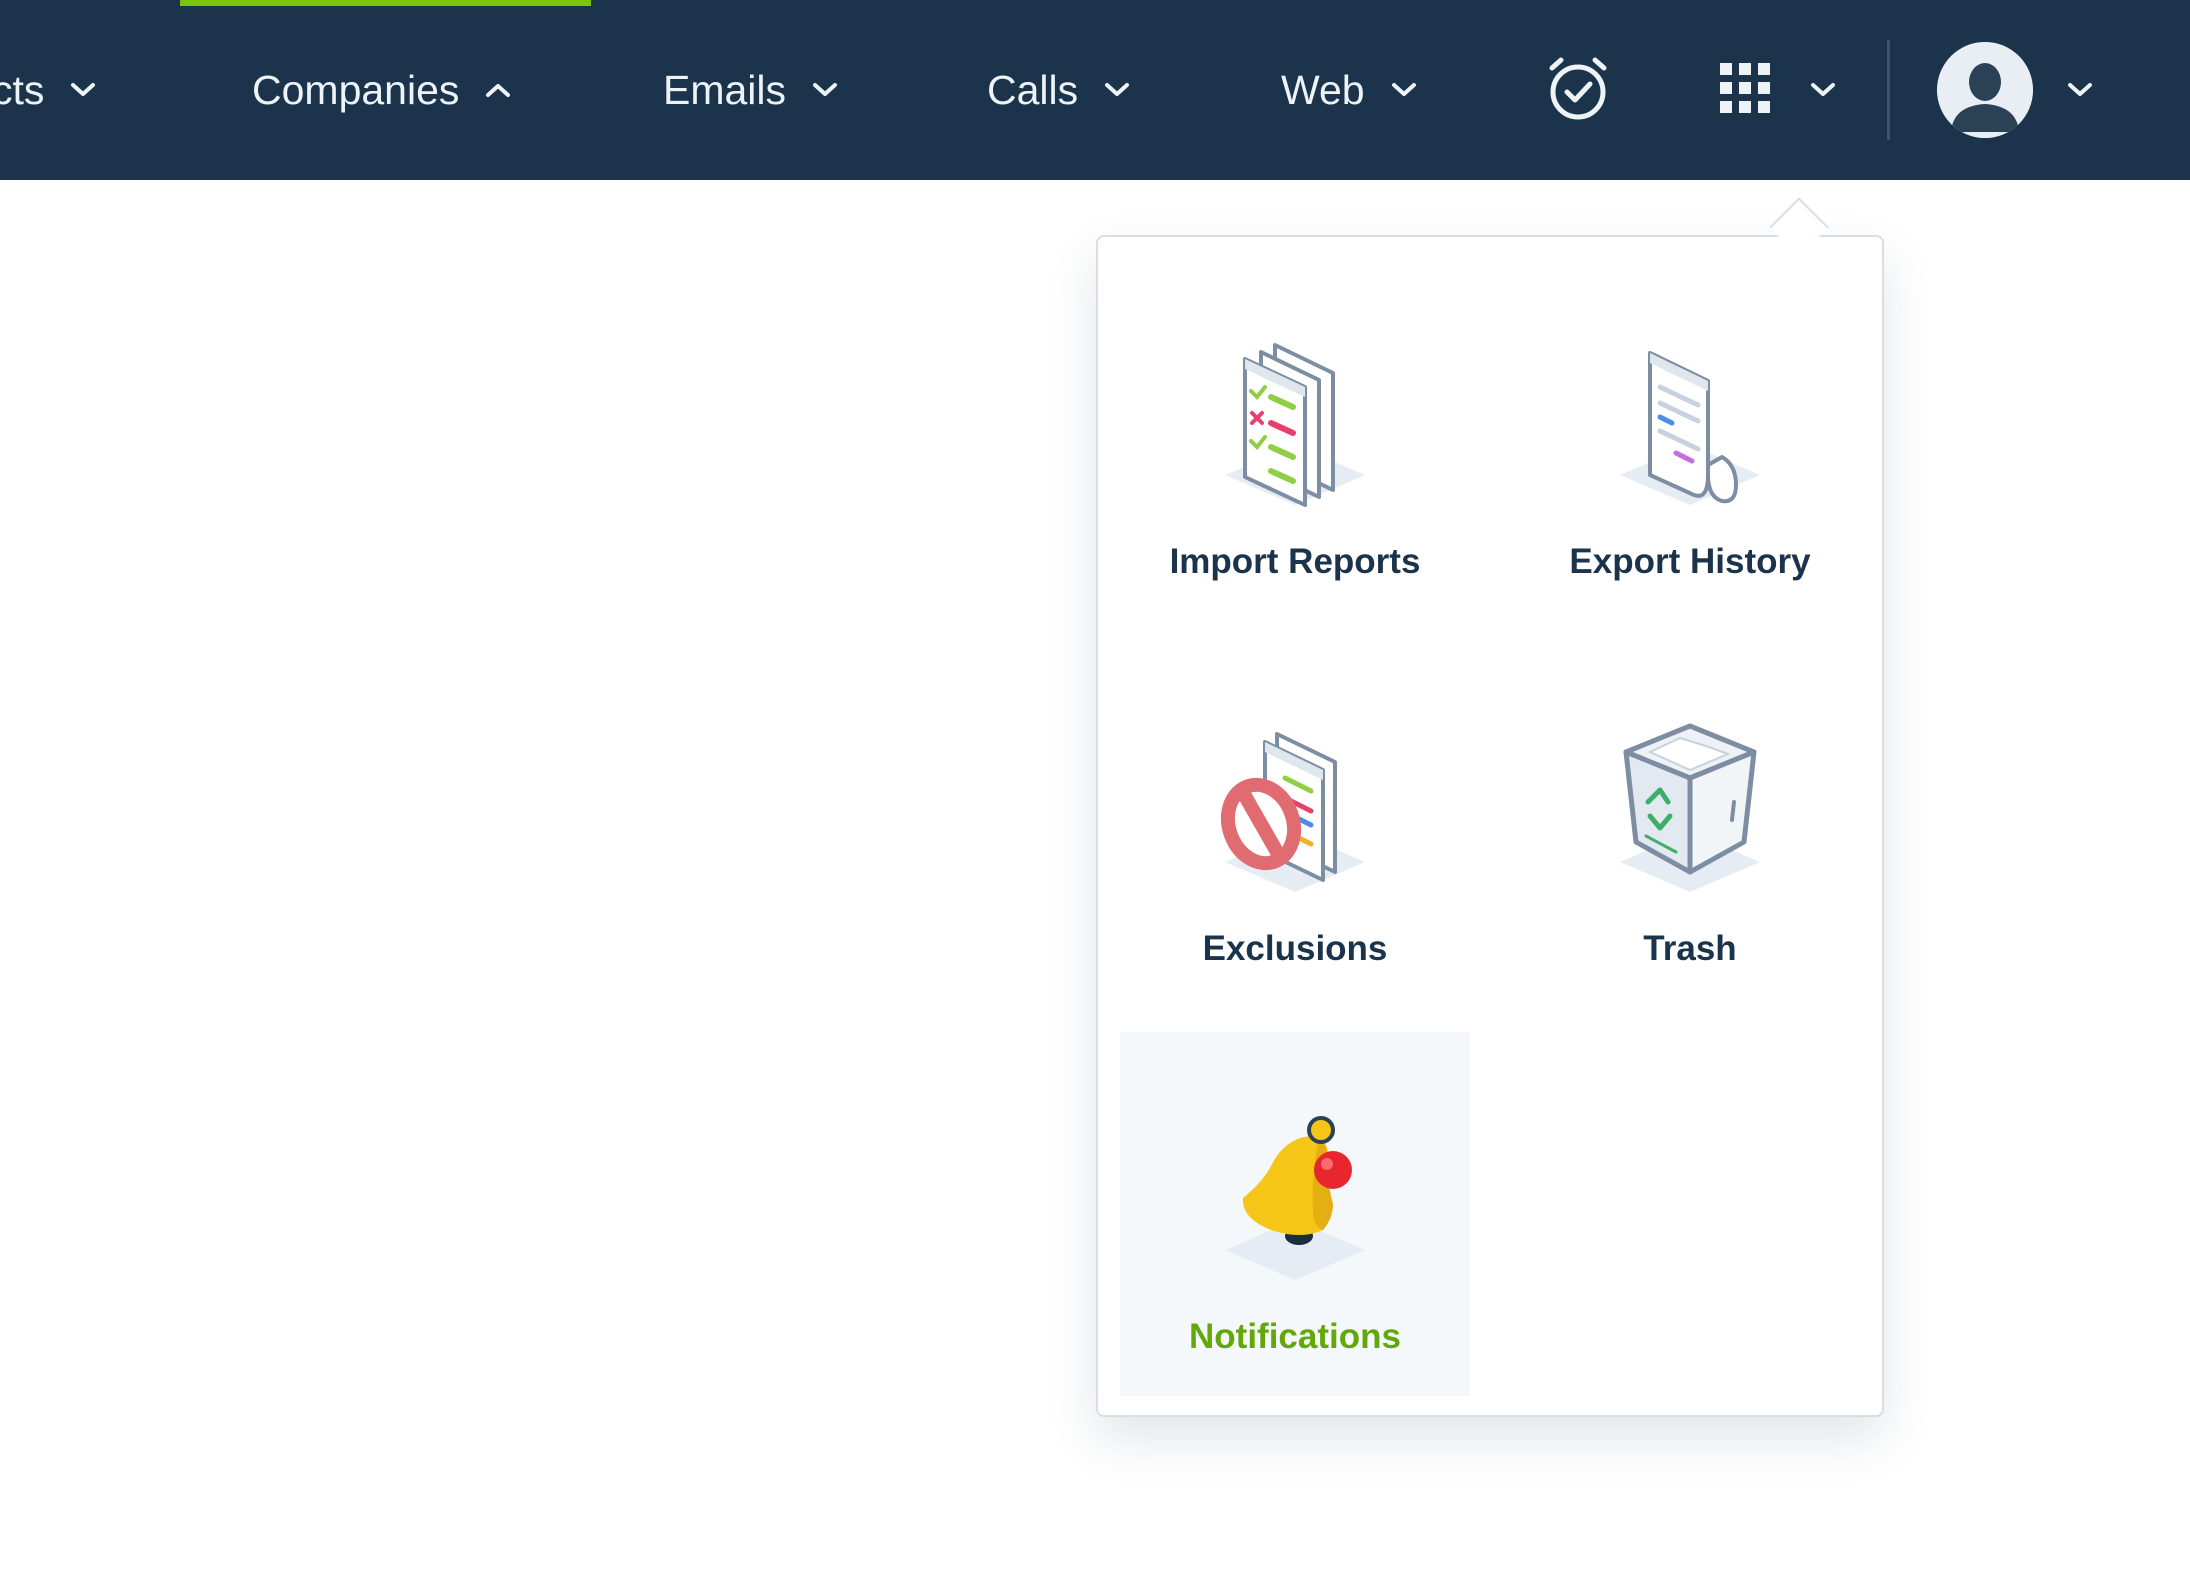 The image size is (2190, 1596). I want to click on exclusions-icon, so click(1295, 812).